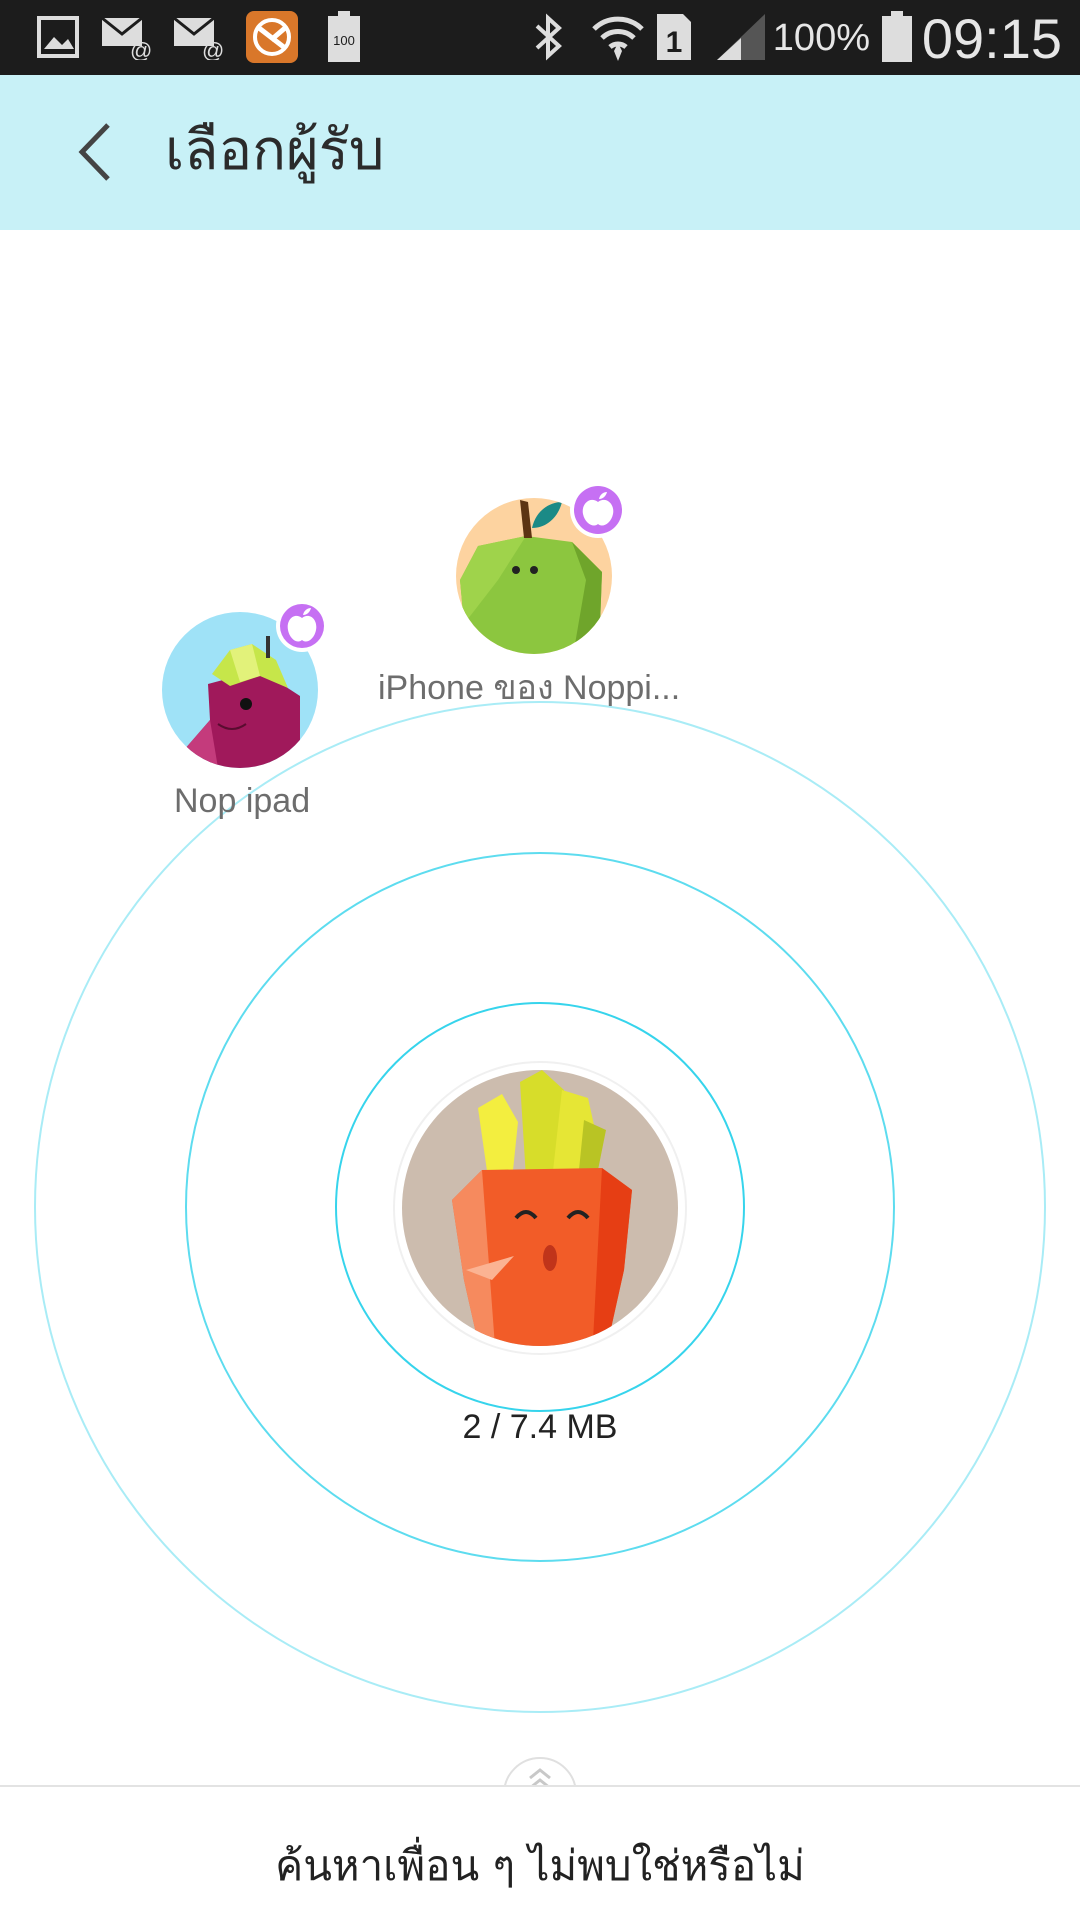 Image resolution: width=1080 pixels, height=1922 pixels. Describe the element at coordinates (540, 1866) in the screenshot. I see `find-friends-prompt: ค้นหาเพื่อน ๆ ไม่พบใช่หรือไม่` at that location.